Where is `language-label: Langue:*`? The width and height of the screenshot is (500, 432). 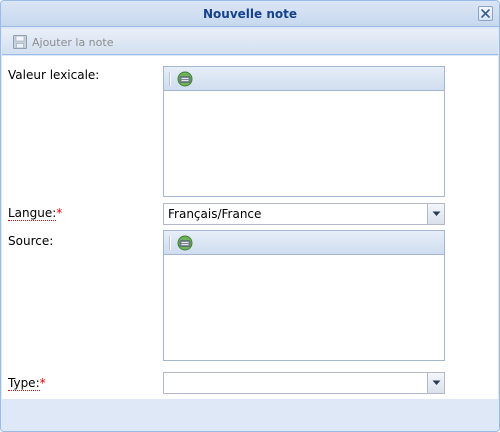
language-label: Langue:* is located at coordinates (35, 213).